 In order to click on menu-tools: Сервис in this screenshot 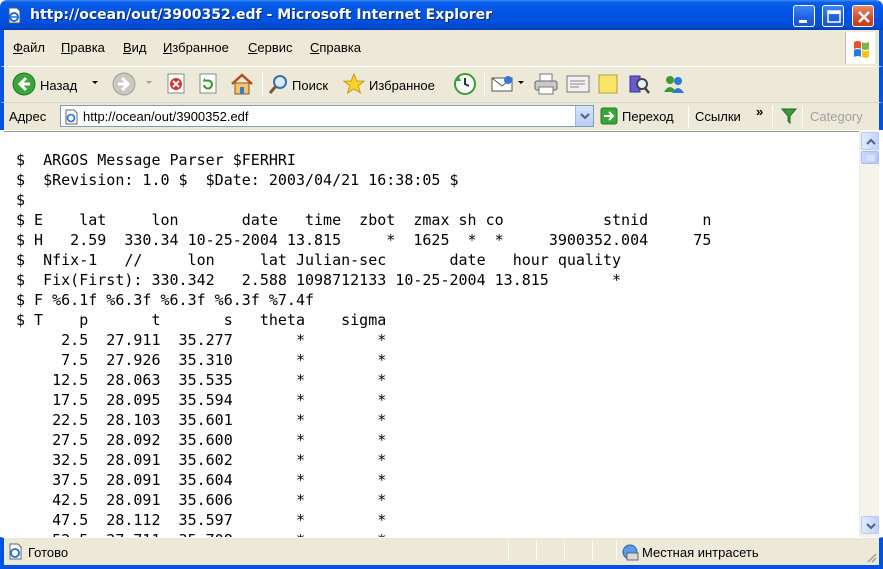, I will do `click(270, 47)`.